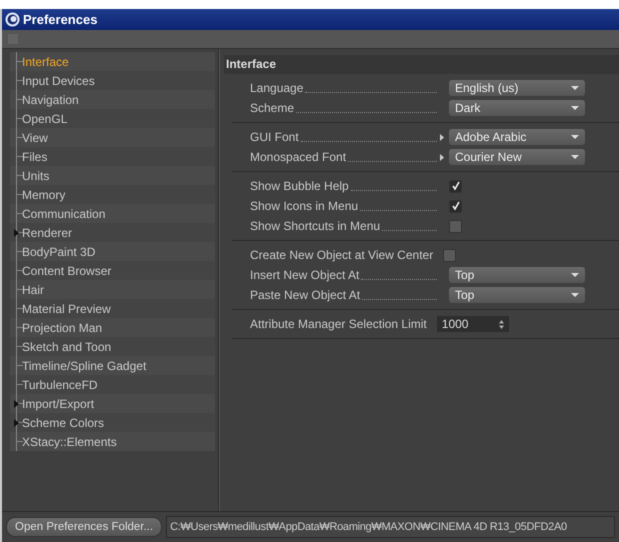  I want to click on sidebar-item: OpenGL, so click(45, 119).